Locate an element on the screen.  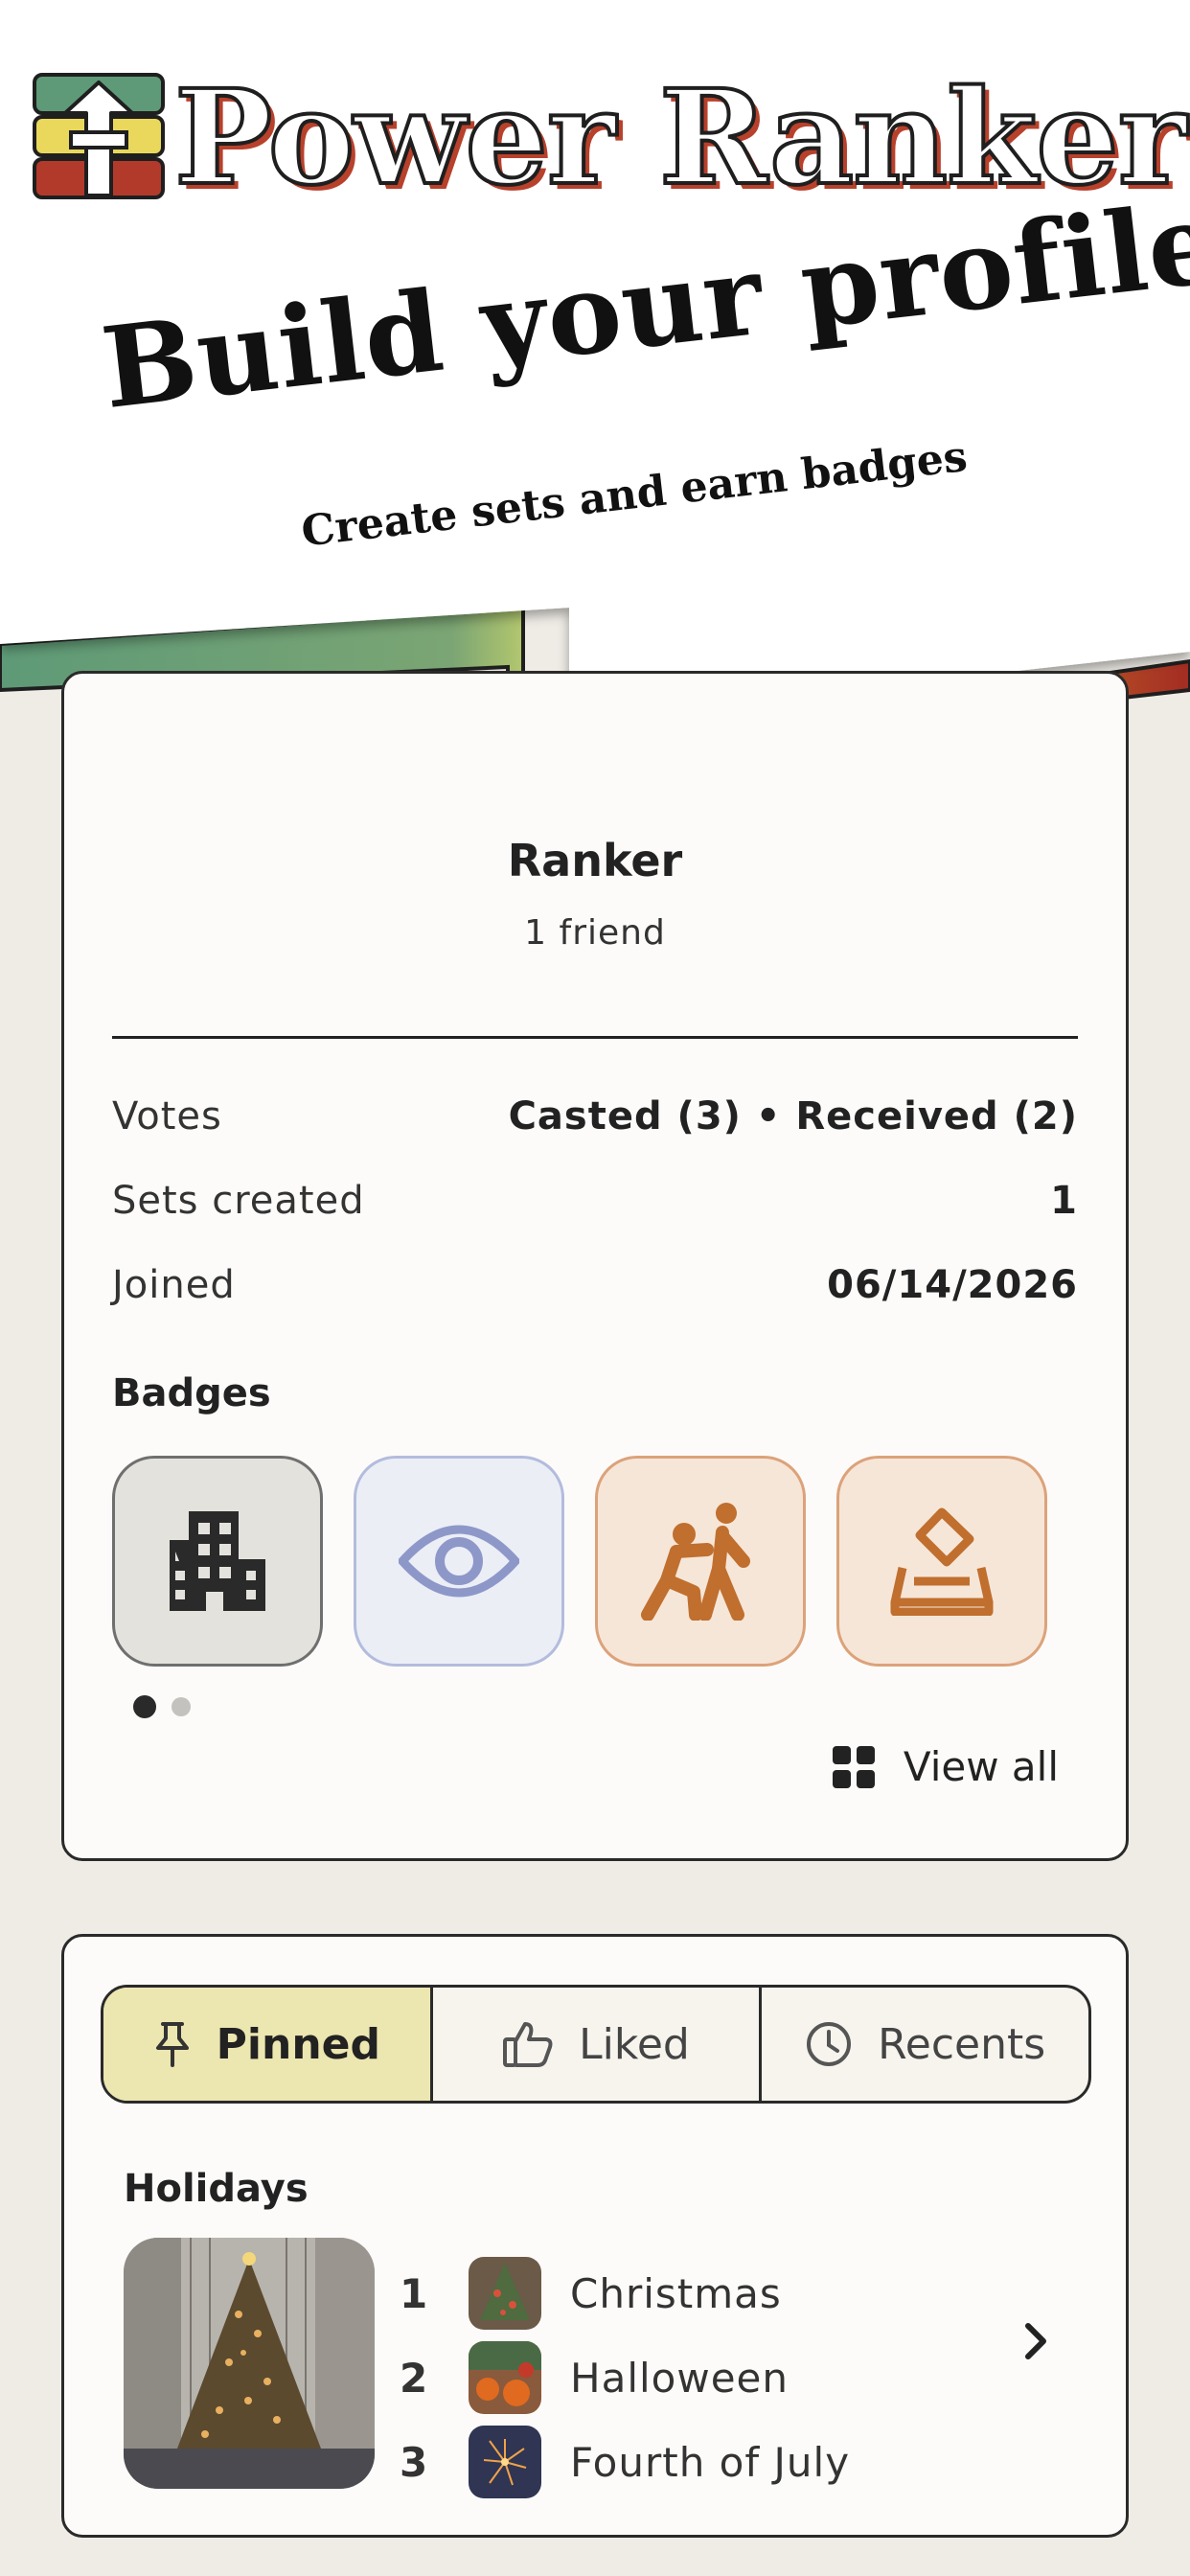
item-name: Fourth of July is located at coordinates (711, 2462).